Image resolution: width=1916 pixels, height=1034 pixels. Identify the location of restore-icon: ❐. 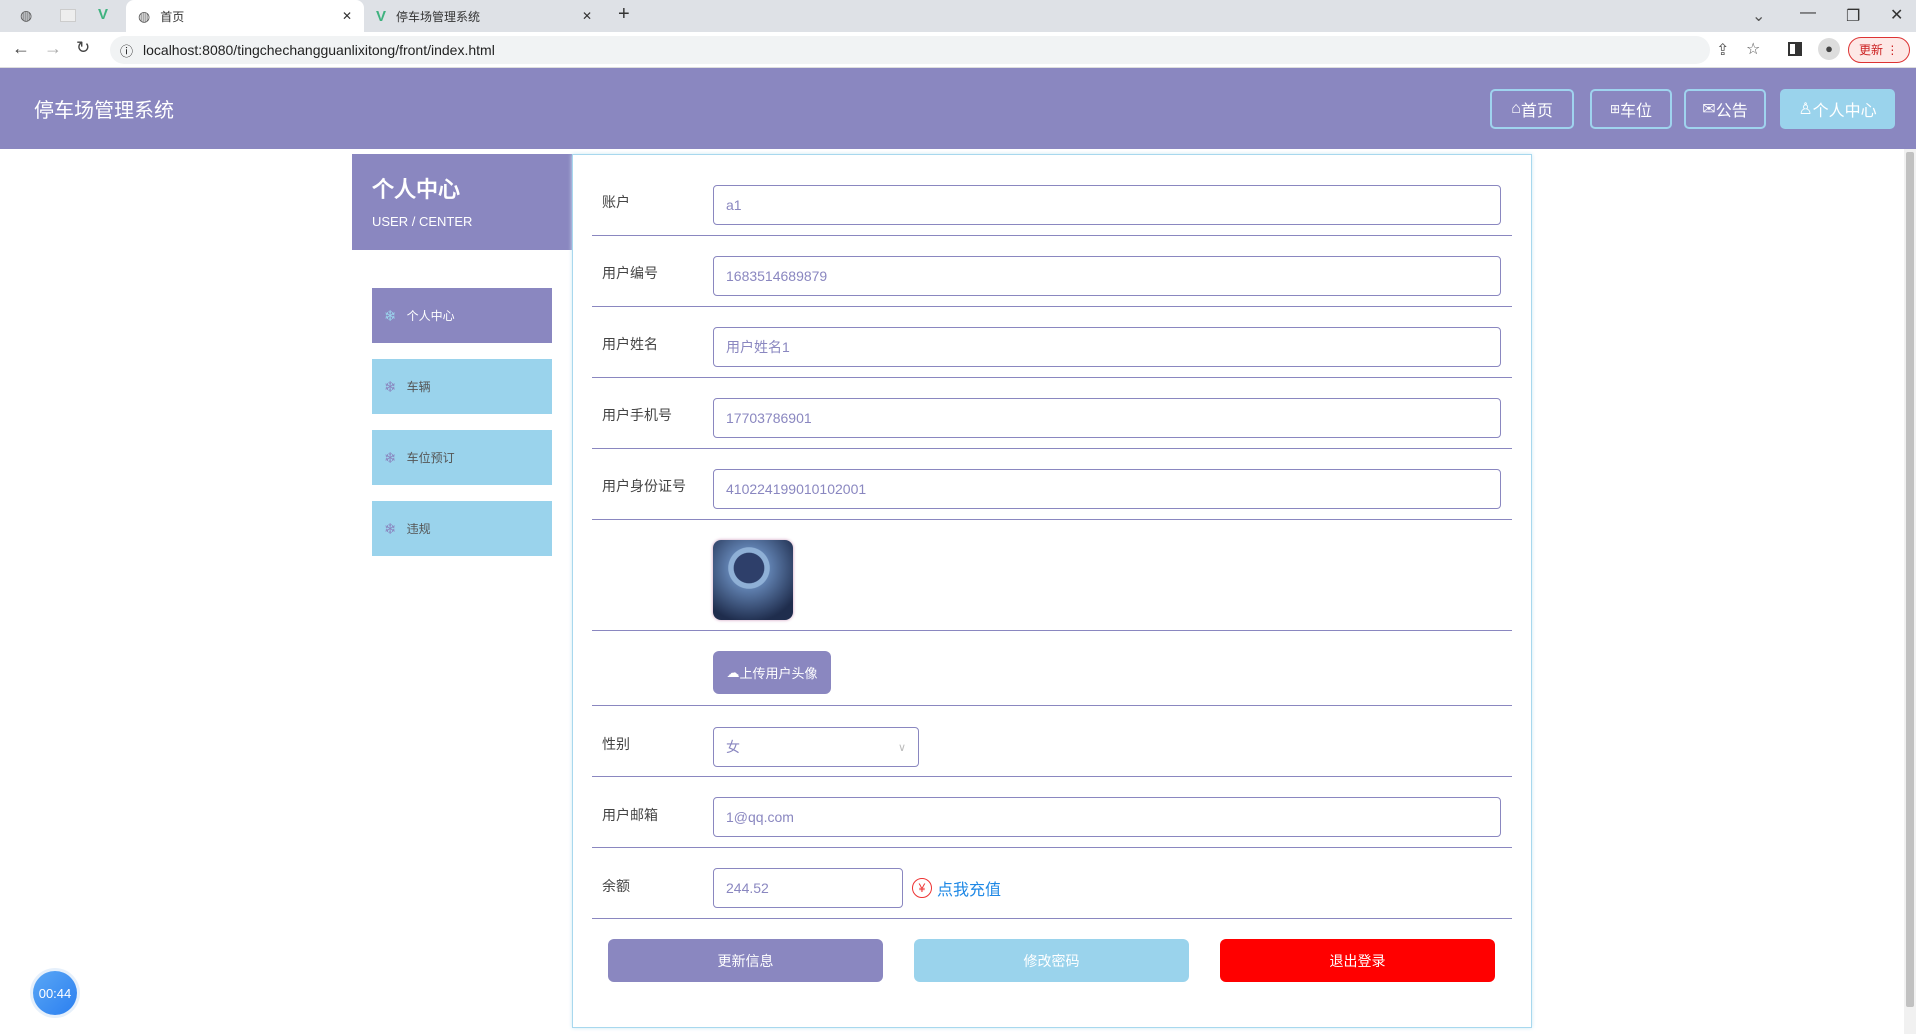
(1853, 16).